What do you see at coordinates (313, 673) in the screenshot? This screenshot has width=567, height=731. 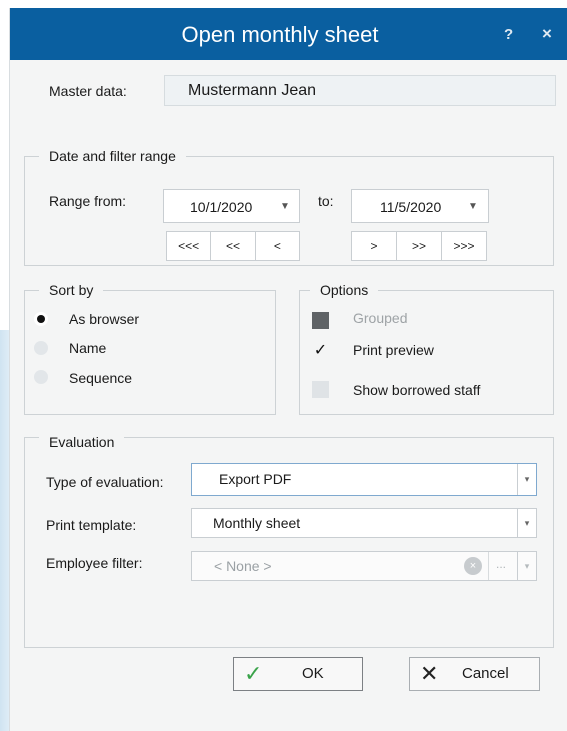 I see `ok-button-label: OK` at bounding box center [313, 673].